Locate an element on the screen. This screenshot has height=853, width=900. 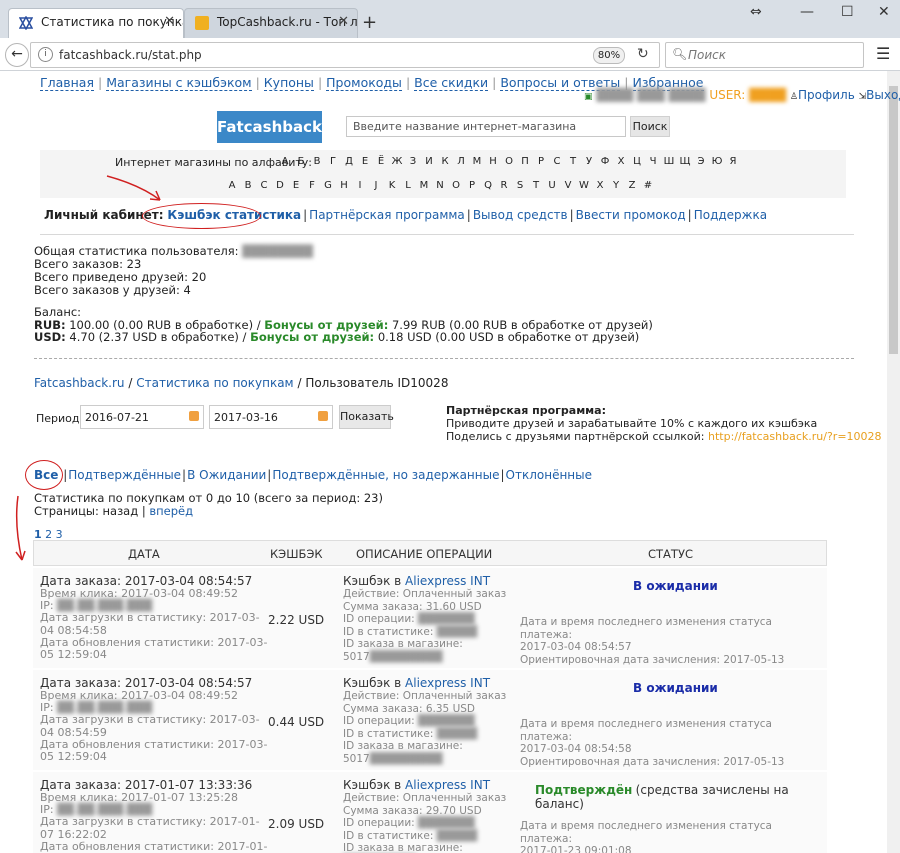
cyrillic-letter: Ё is located at coordinates (381, 161).